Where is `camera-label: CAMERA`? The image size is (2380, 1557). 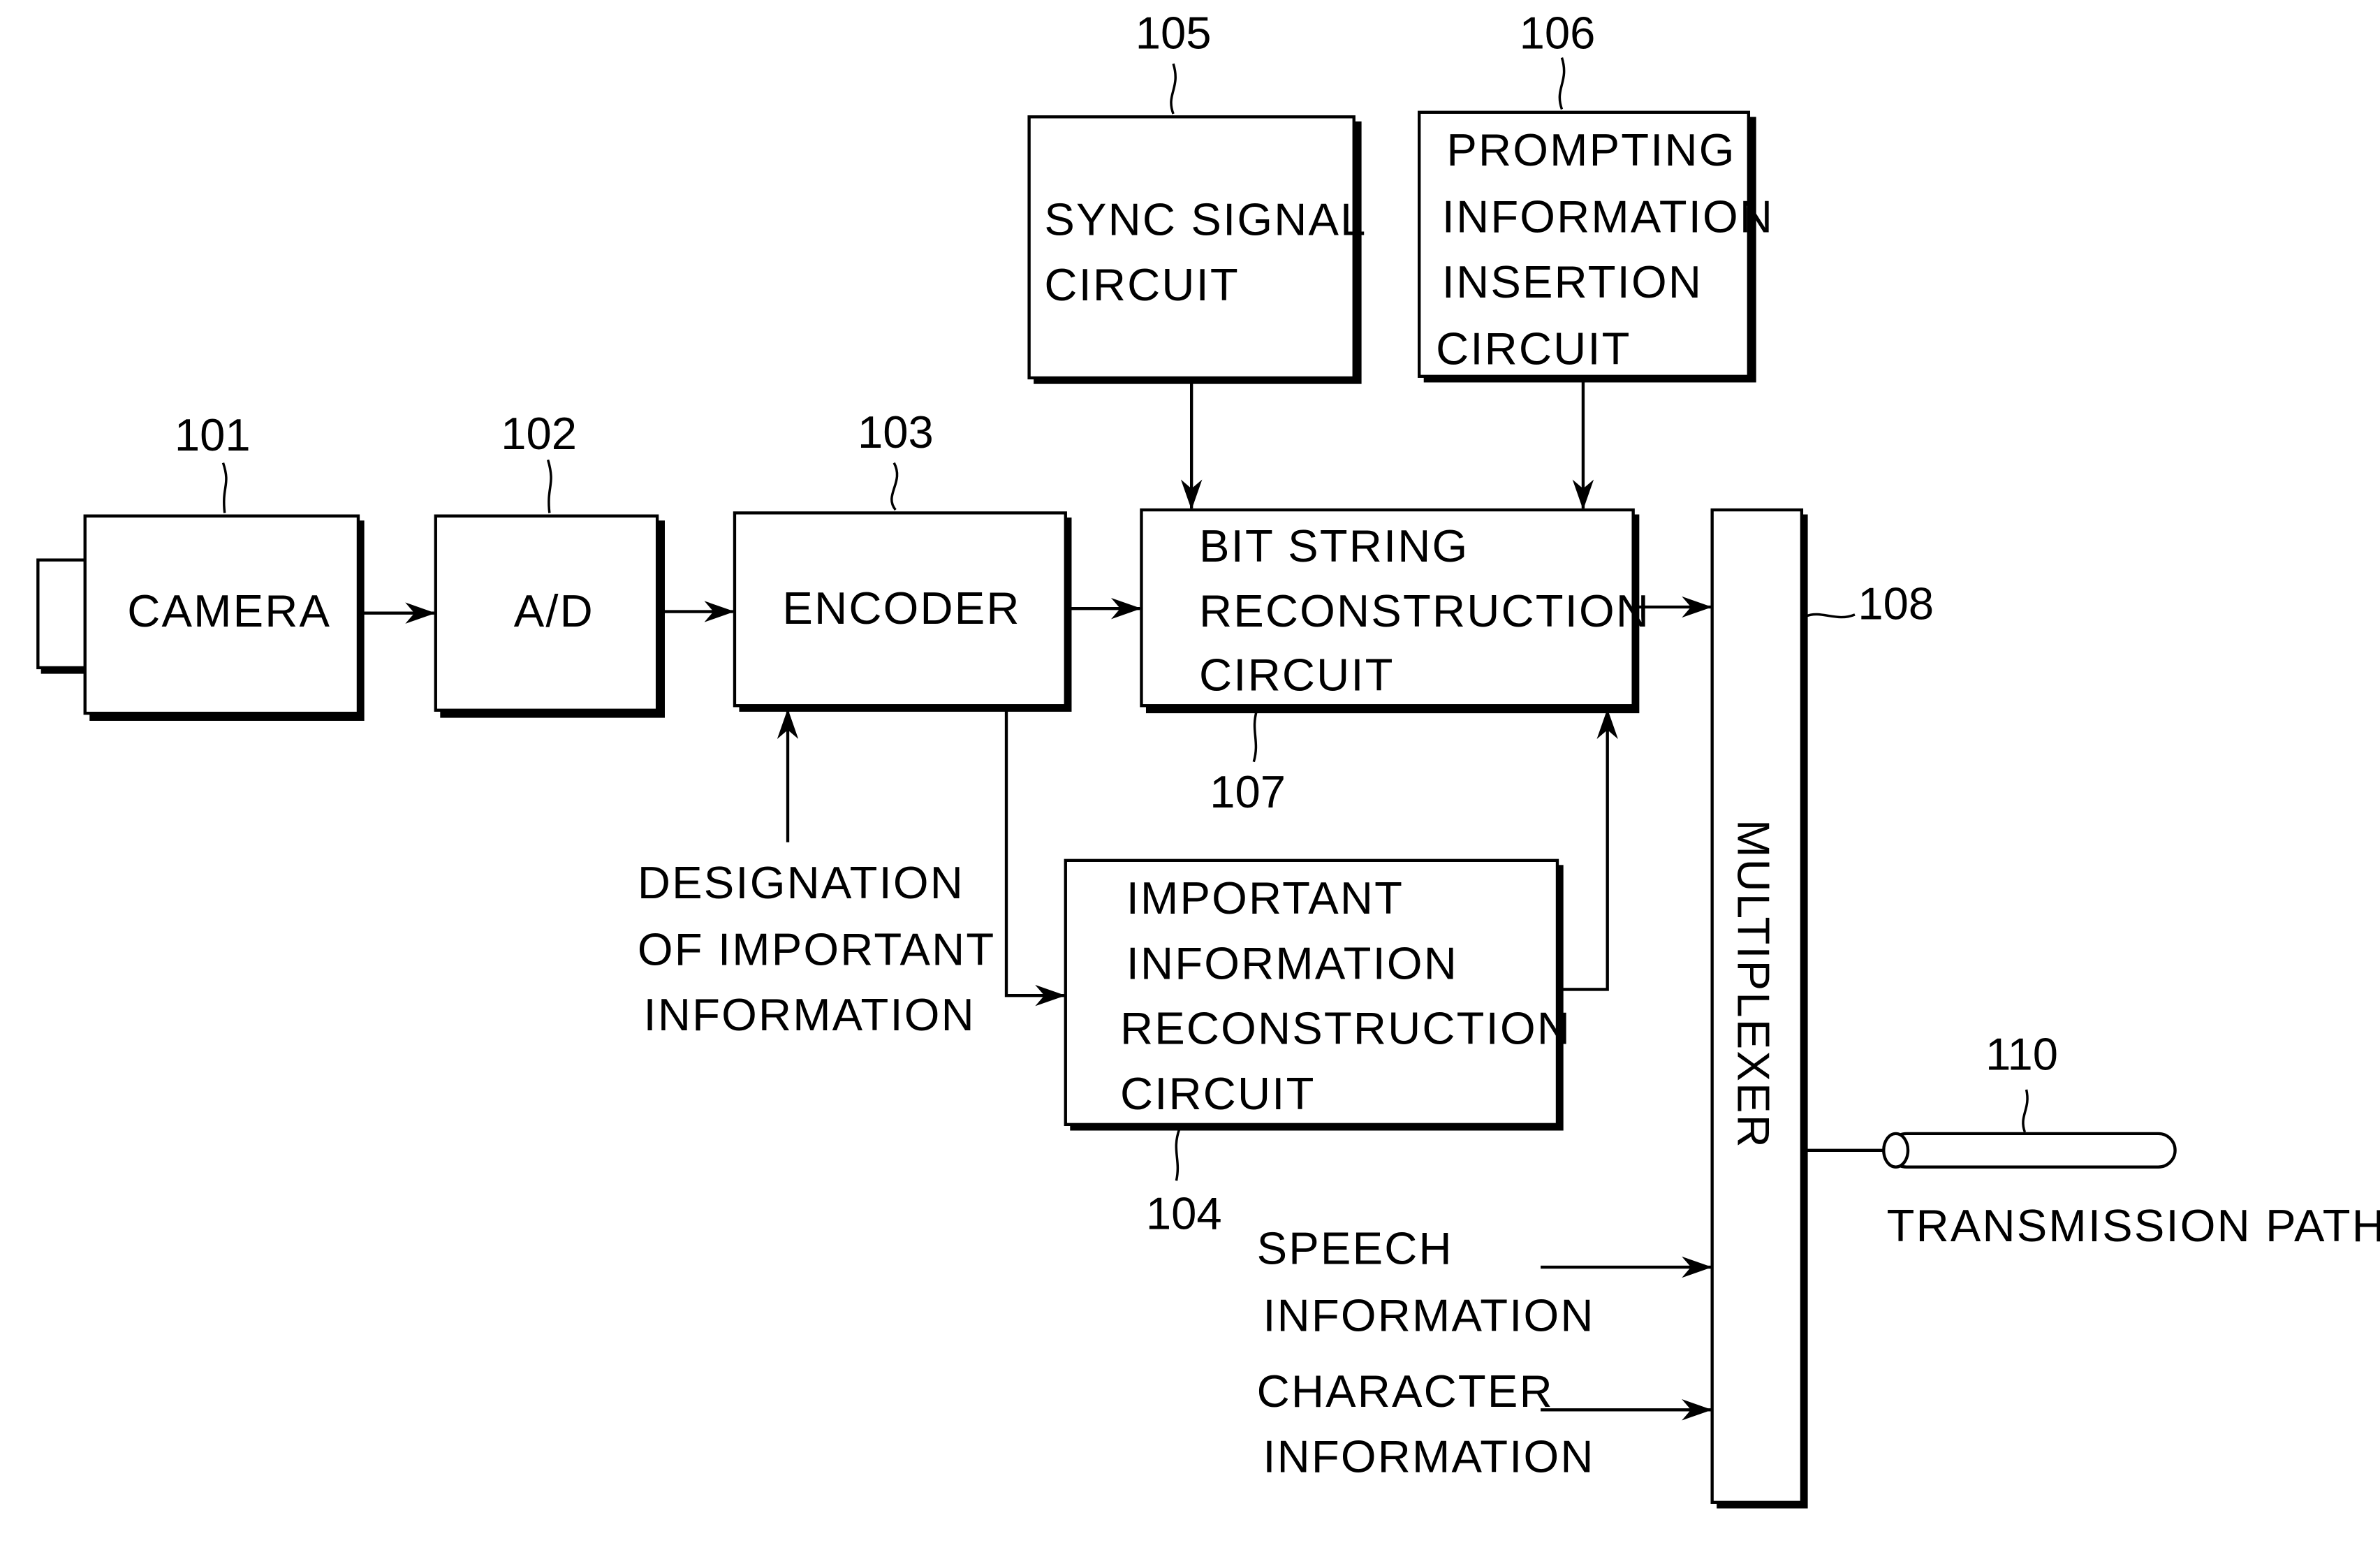
camera-label: CAMERA is located at coordinates (229, 610).